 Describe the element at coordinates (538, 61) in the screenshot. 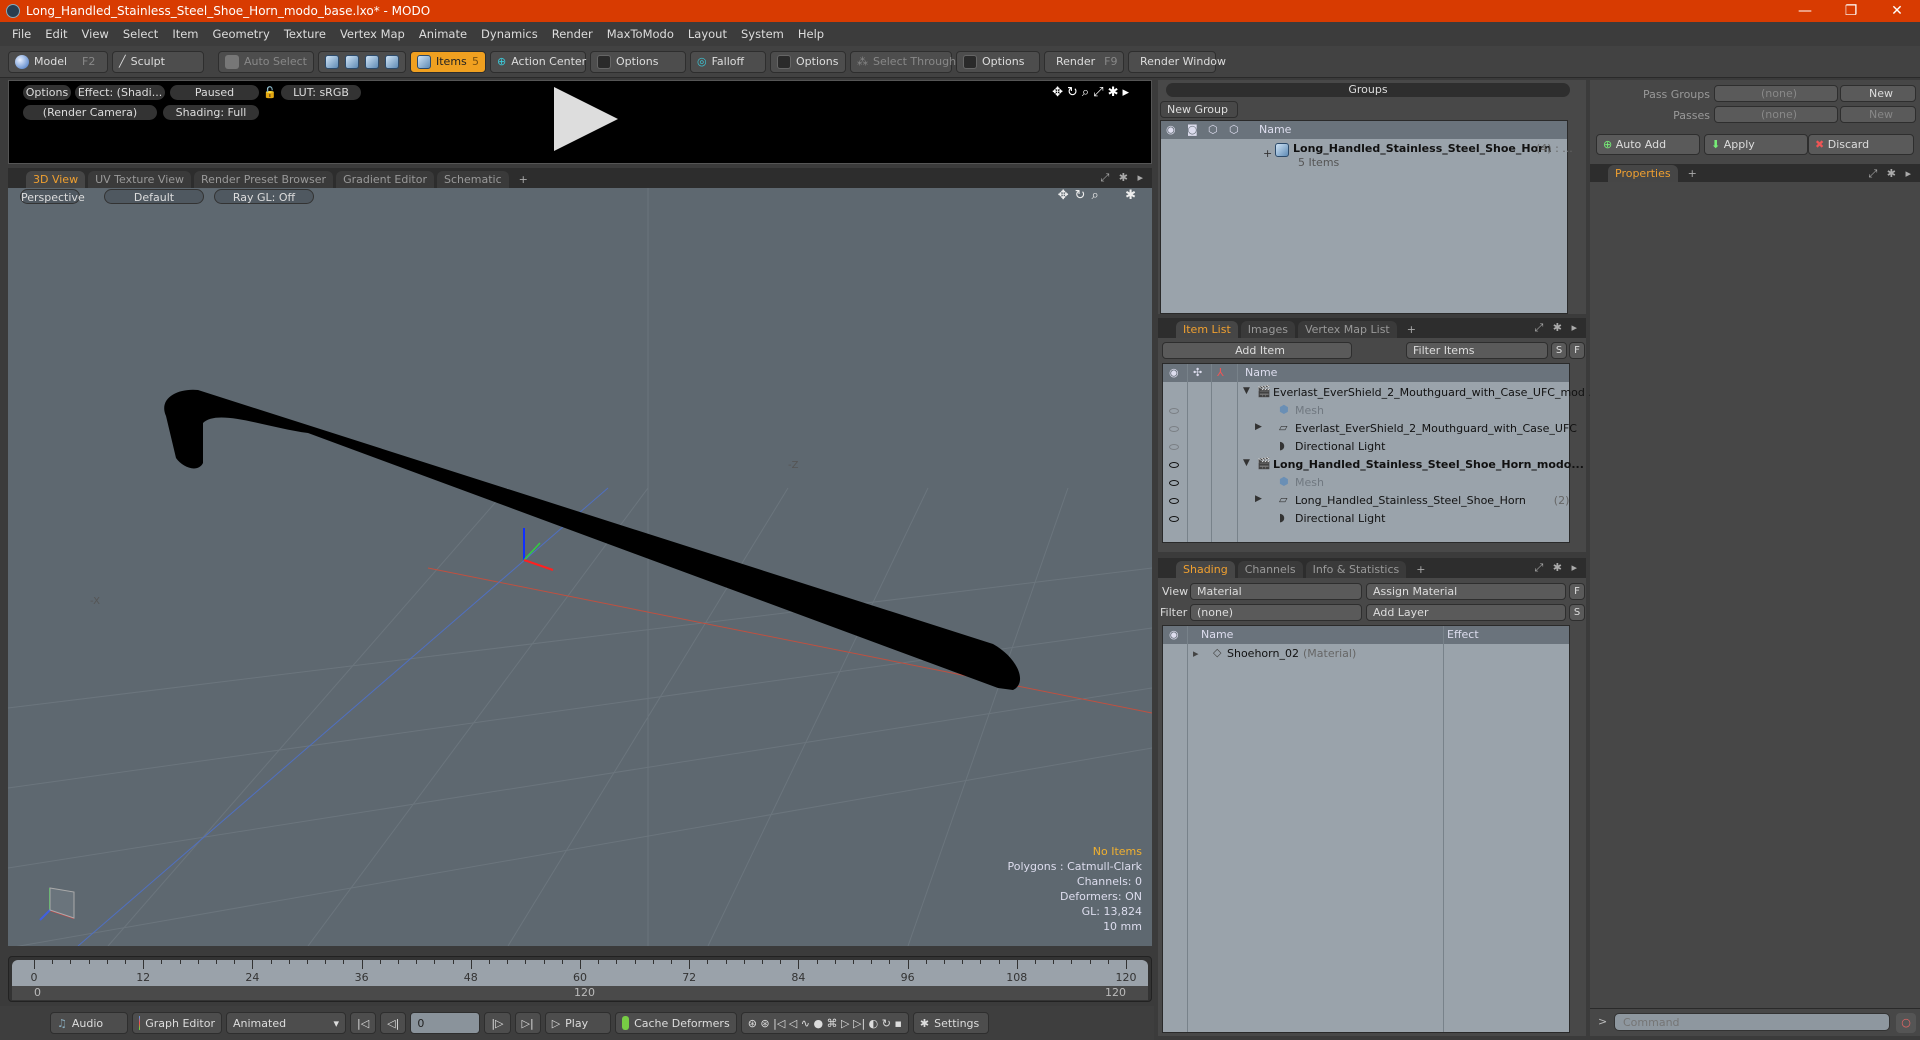

I see `action-center-button: ⊕ Action Center` at that location.